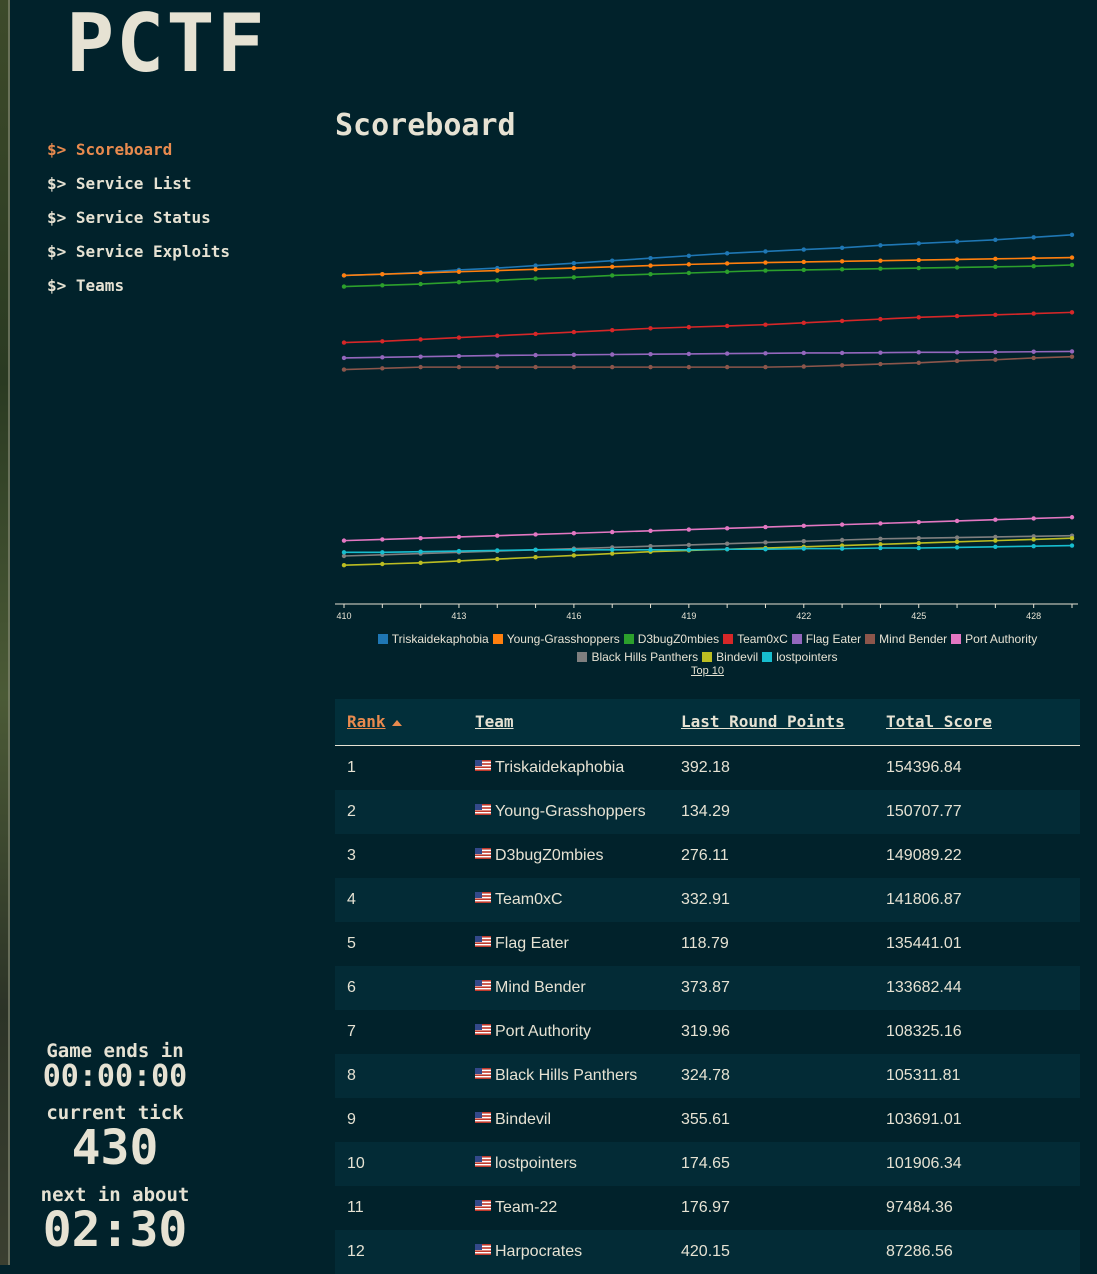 The width and height of the screenshot is (1097, 1274). What do you see at coordinates (138, 225) in the screenshot?
I see `nav-item-service-status: $> Service Status` at bounding box center [138, 225].